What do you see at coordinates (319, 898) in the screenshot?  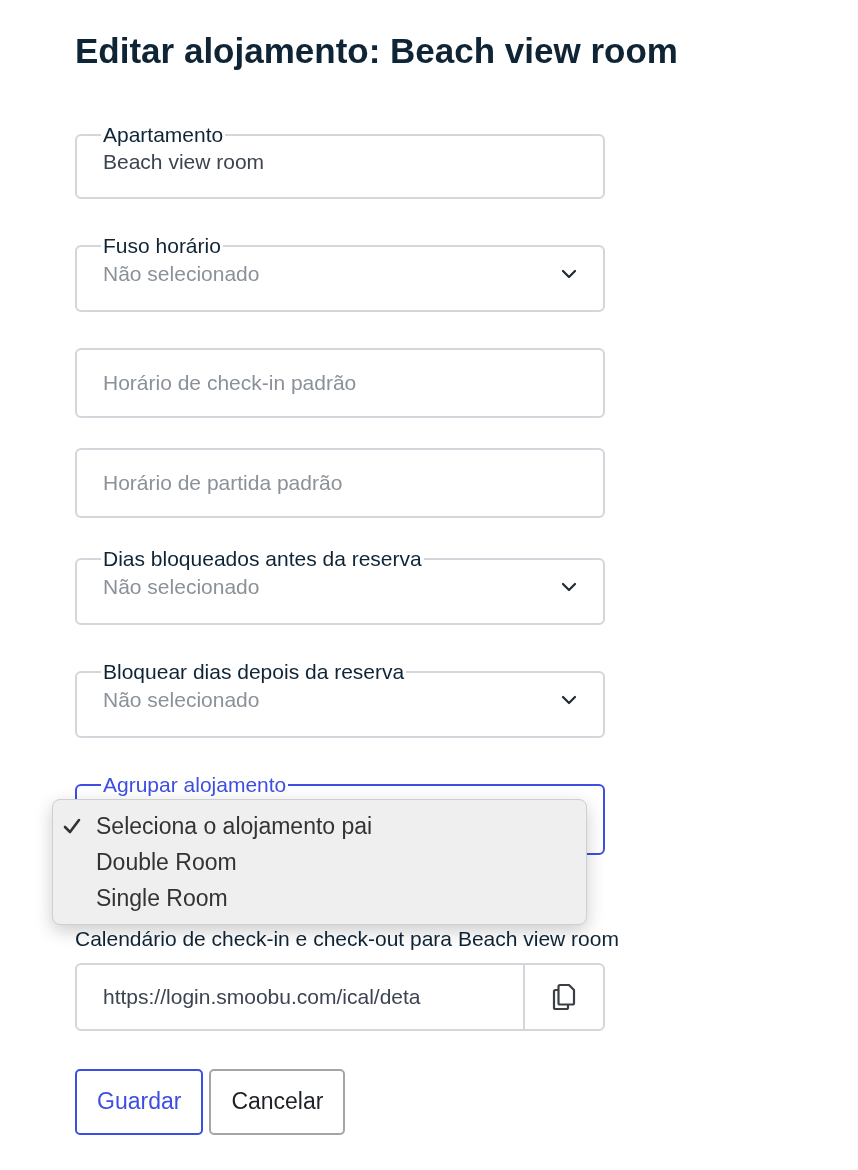 I see `dropdown-option: Single Room` at bounding box center [319, 898].